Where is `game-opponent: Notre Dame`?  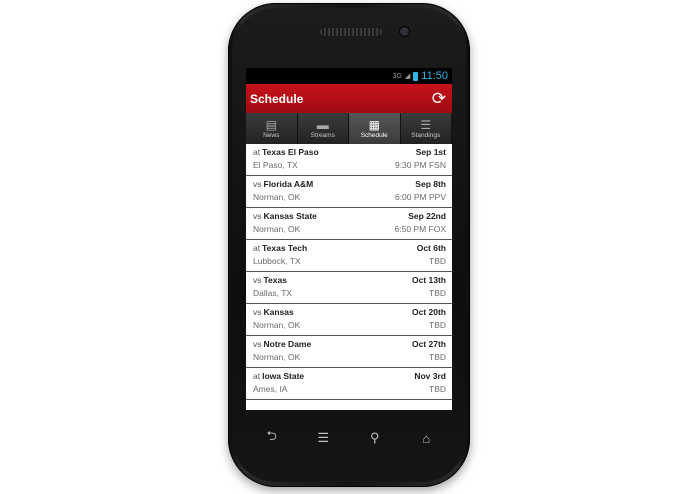 game-opponent: Notre Dame is located at coordinates (287, 344).